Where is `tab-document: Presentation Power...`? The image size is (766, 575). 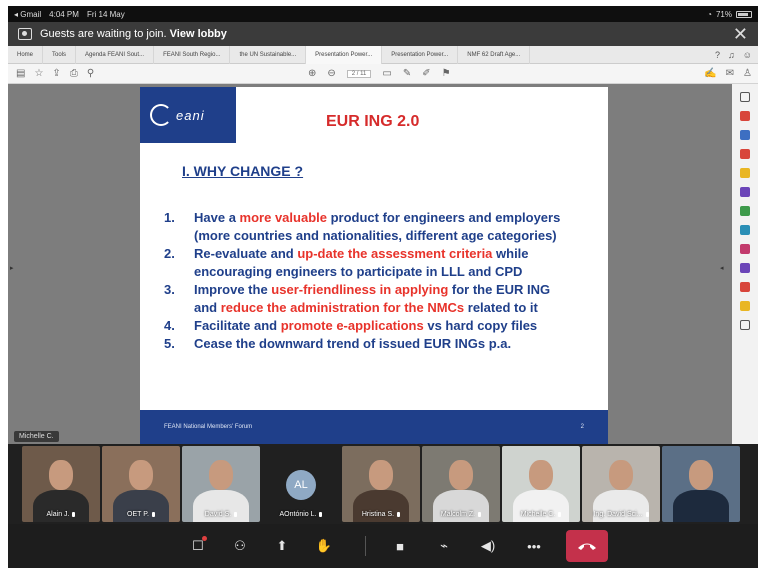
tab-document: Presentation Power... is located at coordinates (420, 54).